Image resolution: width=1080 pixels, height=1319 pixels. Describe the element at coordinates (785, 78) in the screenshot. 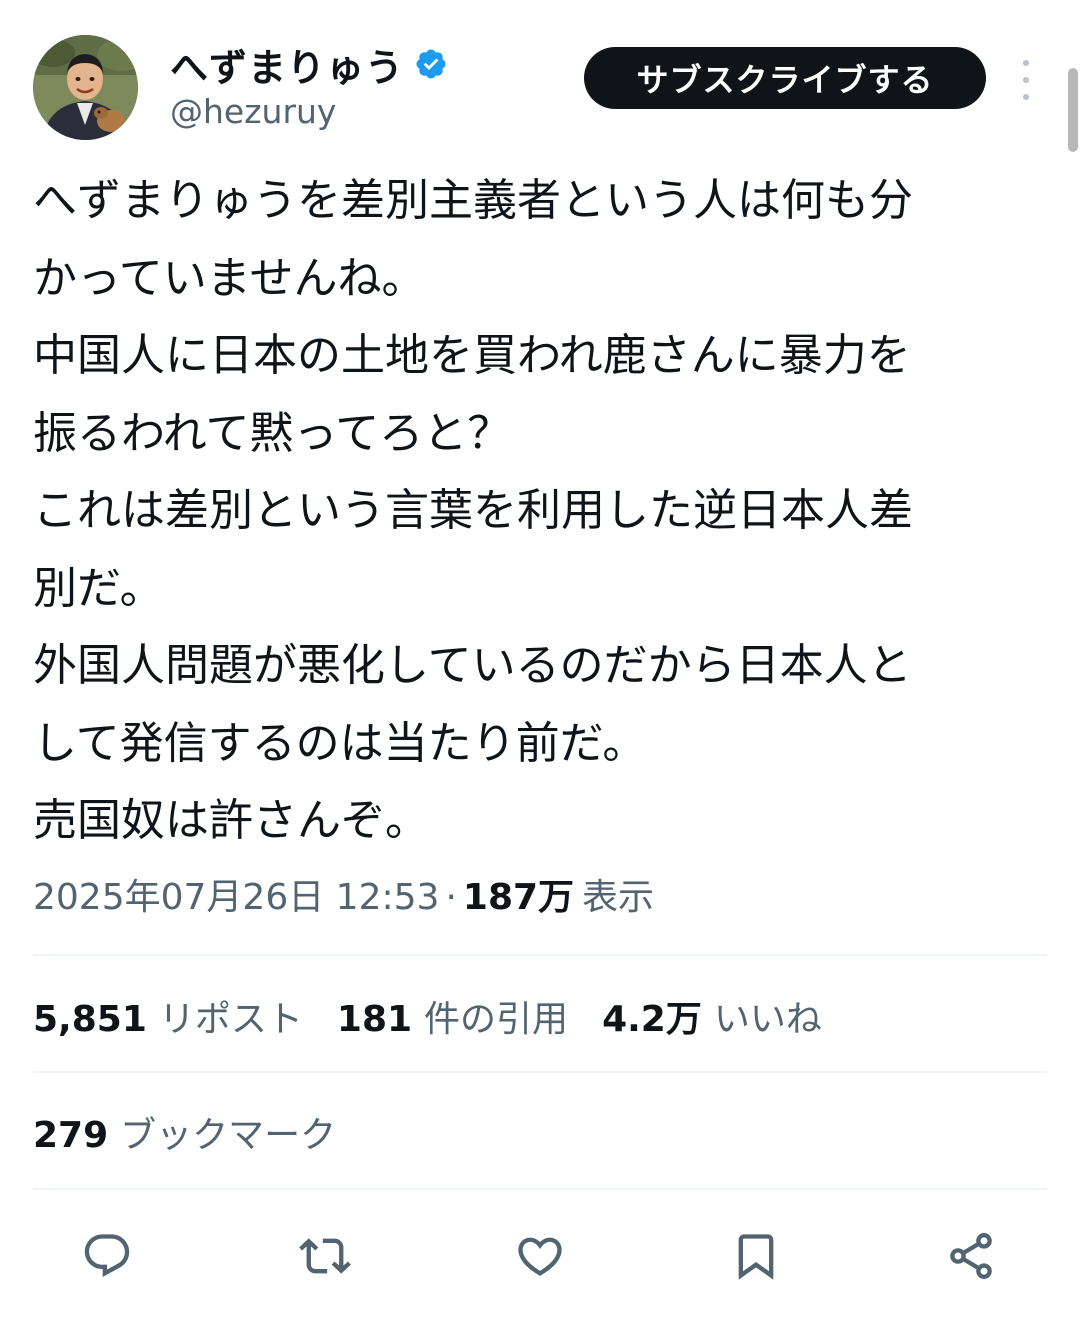

I see `subscribe-button: サブスクライブする` at that location.